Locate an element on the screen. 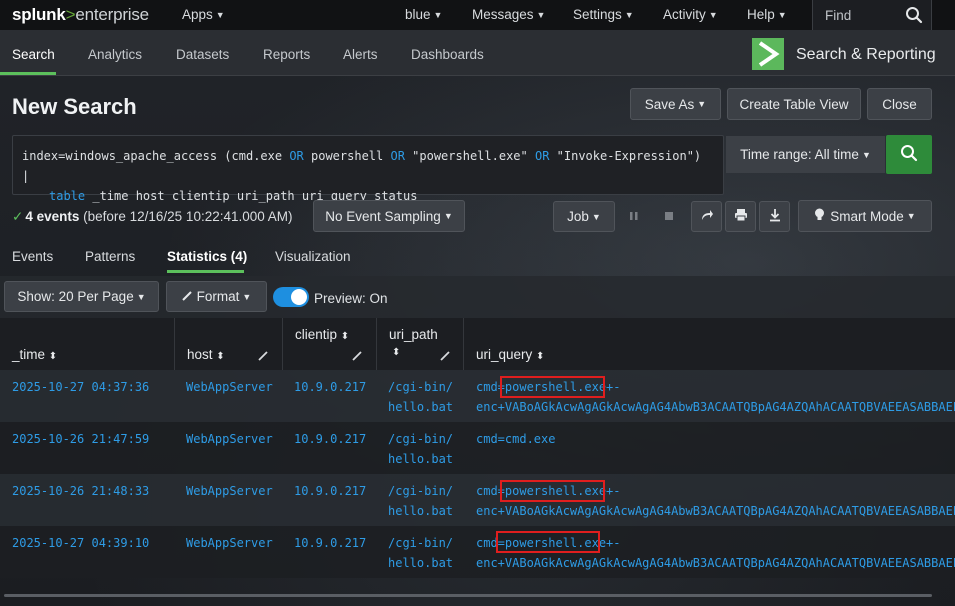  header-label: uri_query is located at coordinates (504, 354).